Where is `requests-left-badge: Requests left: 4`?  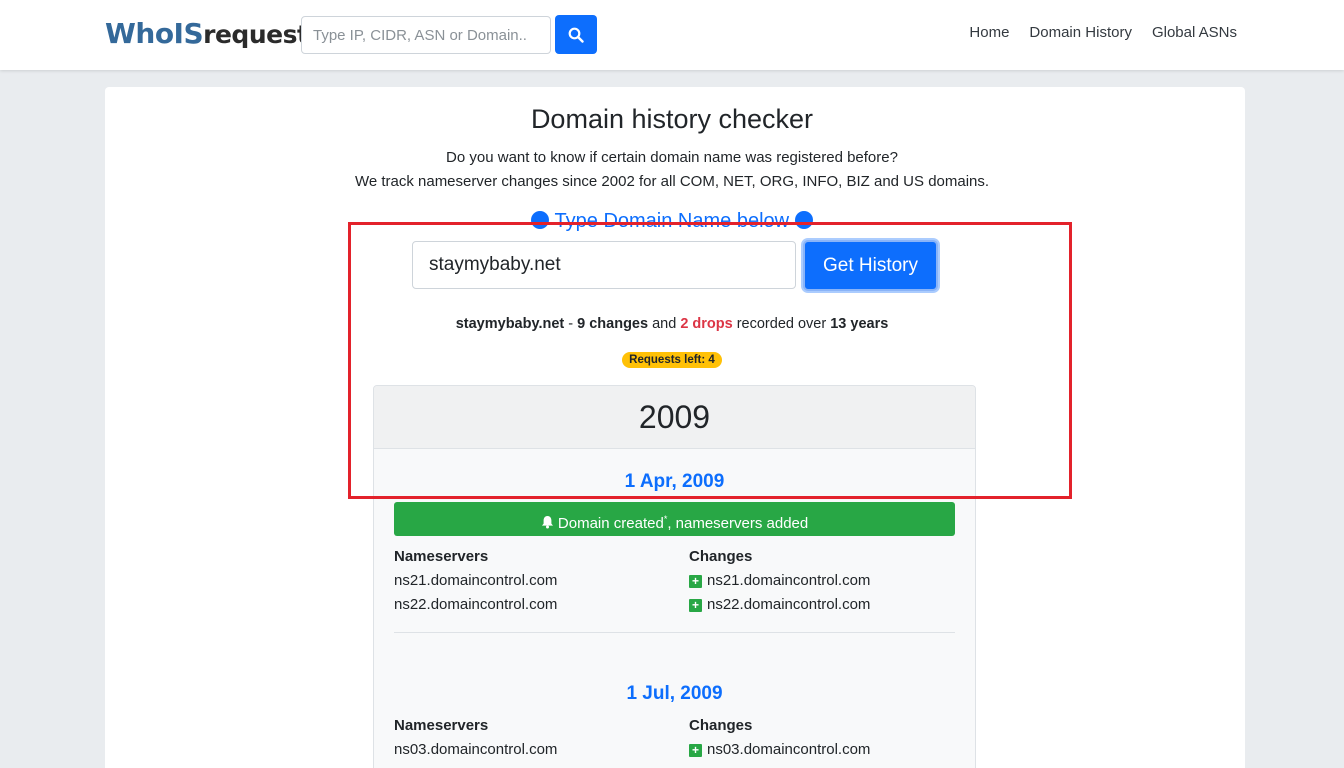 requests-left-badge: Requests left: 4 is located at coordinates (672, 360).